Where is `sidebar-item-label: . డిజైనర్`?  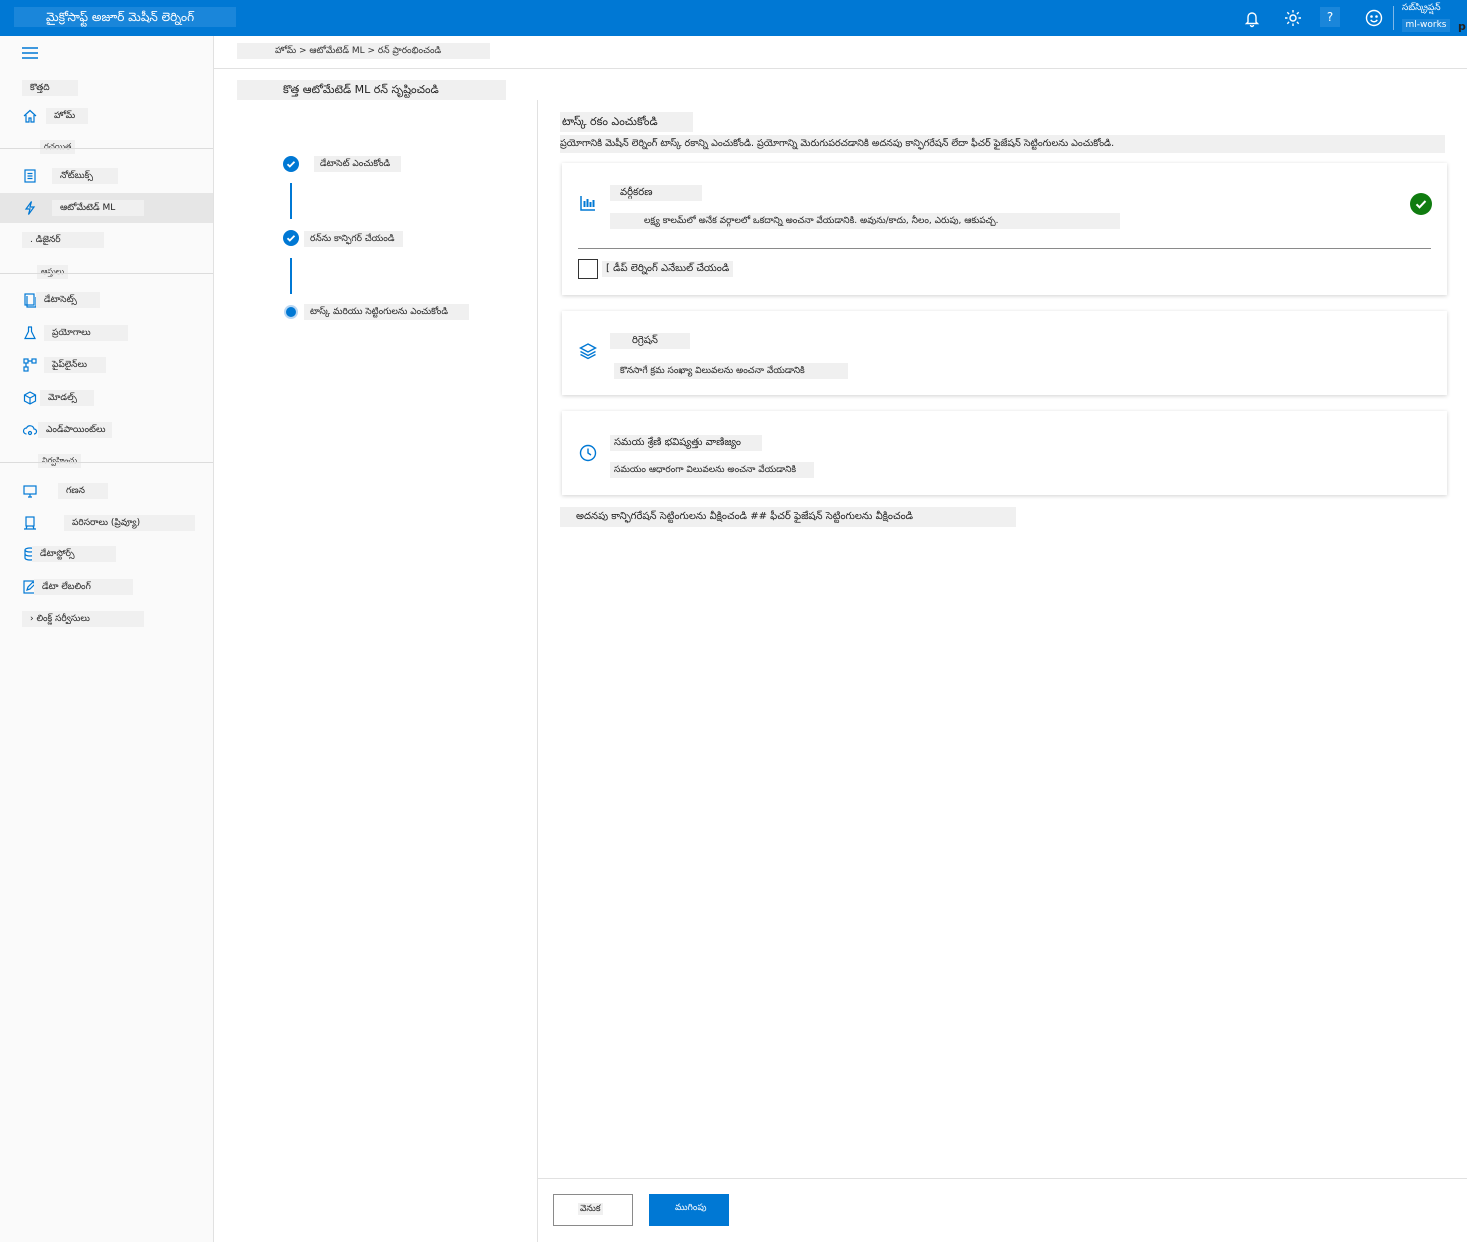
sidebar-item-label: . డిజైనర్ is located at coordinates (63, 240).